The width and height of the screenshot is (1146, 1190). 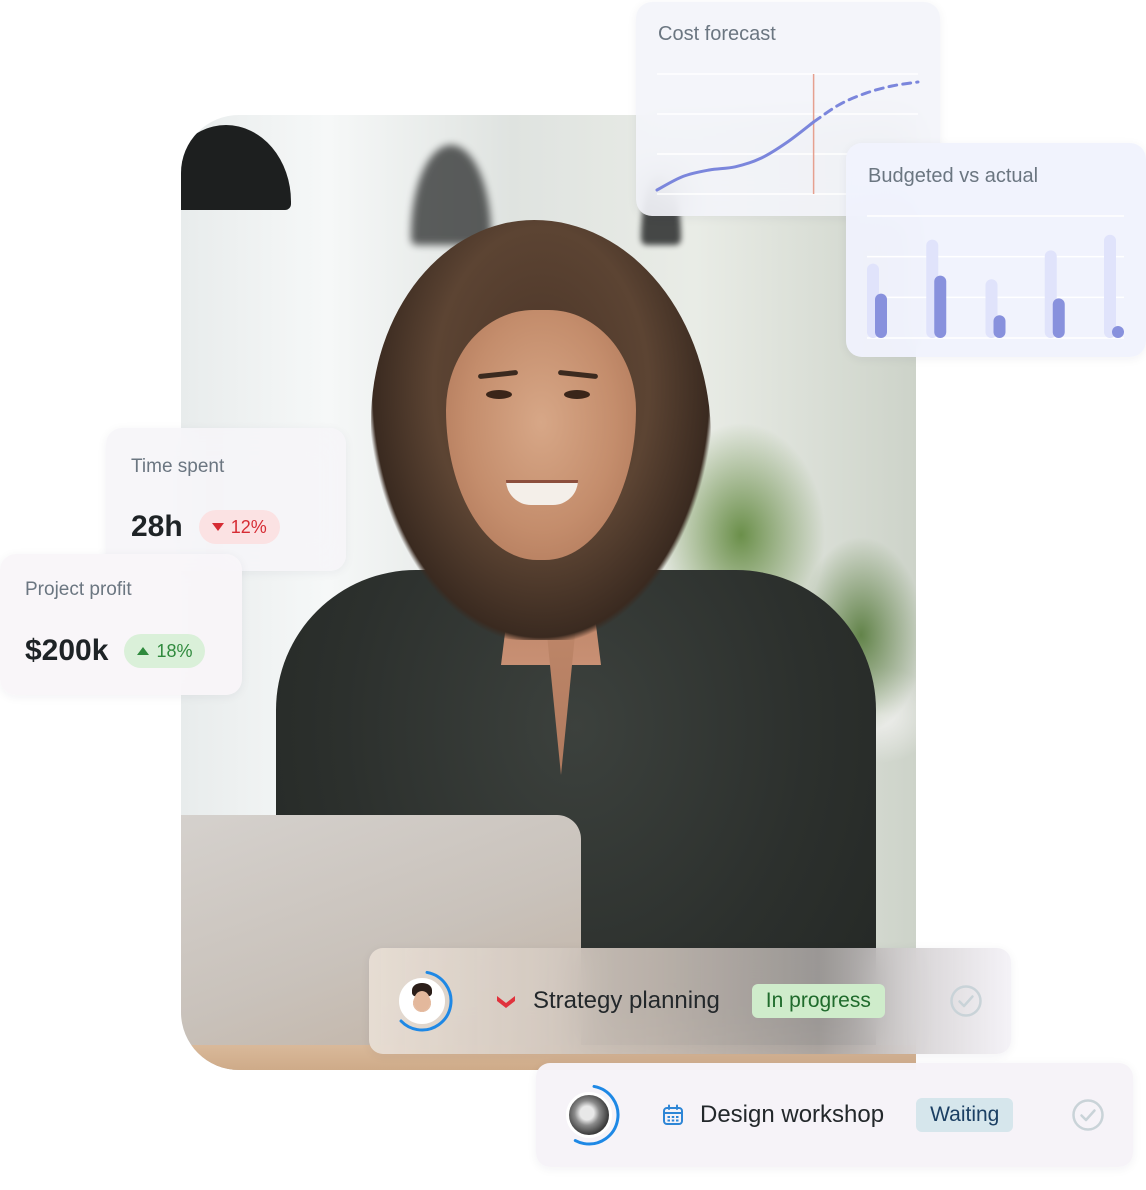 I want to click on status-badge: Waiting, so click(x=965, y=1115).